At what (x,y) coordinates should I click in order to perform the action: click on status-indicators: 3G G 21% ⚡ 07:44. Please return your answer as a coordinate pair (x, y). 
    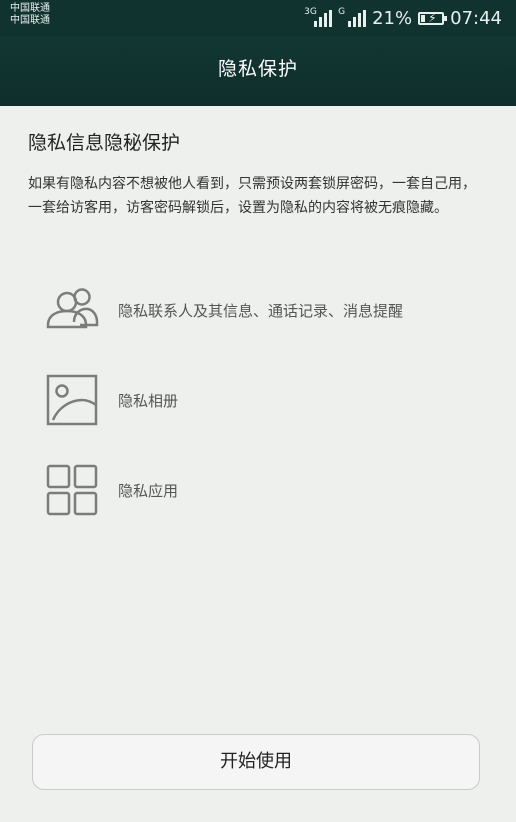
    Looking at the image, I should click on (403, 18).